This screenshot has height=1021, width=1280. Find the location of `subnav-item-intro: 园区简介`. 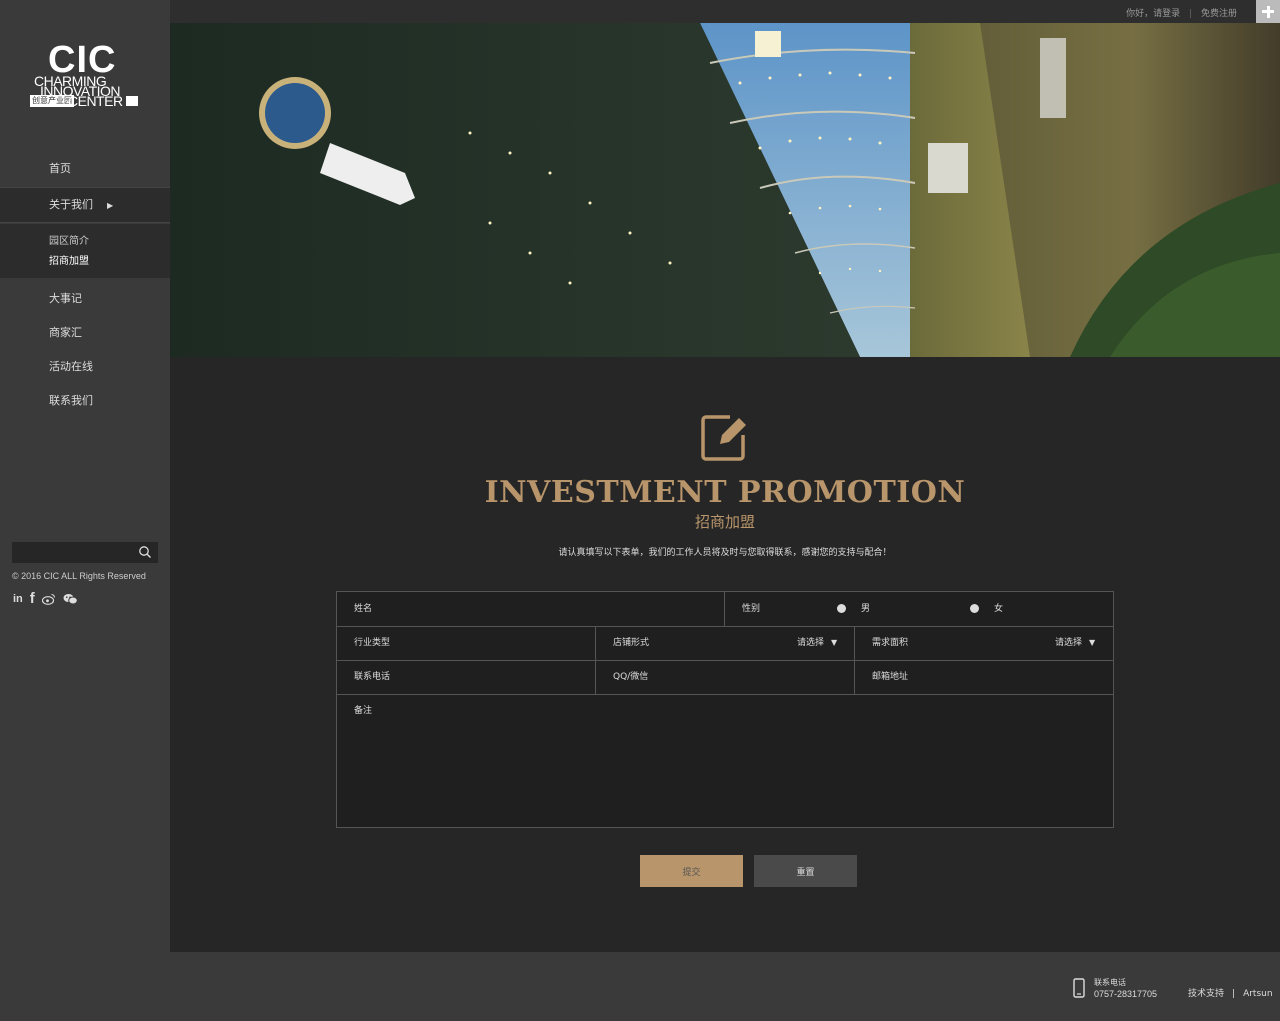

subnav-item-intro: 园区简介 is located at coordinates (85, 242).